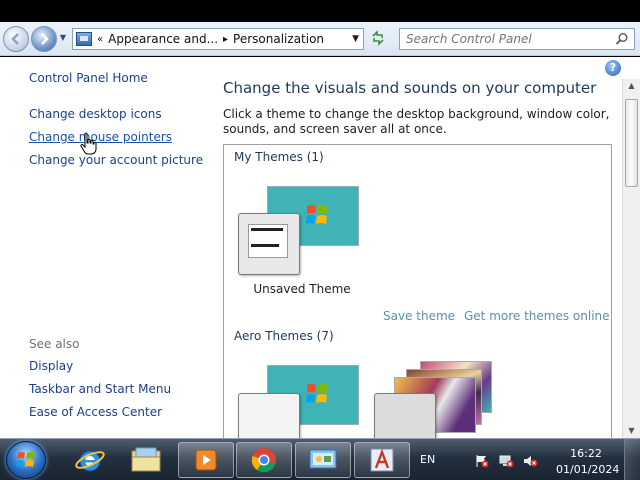 The height and width of the screenshot is (480, 640). What do you see at coordinates (100, 39) in the screenshot?
I see `breadcrumb-overflow-chevron: «` at bounding box center [100, 39].